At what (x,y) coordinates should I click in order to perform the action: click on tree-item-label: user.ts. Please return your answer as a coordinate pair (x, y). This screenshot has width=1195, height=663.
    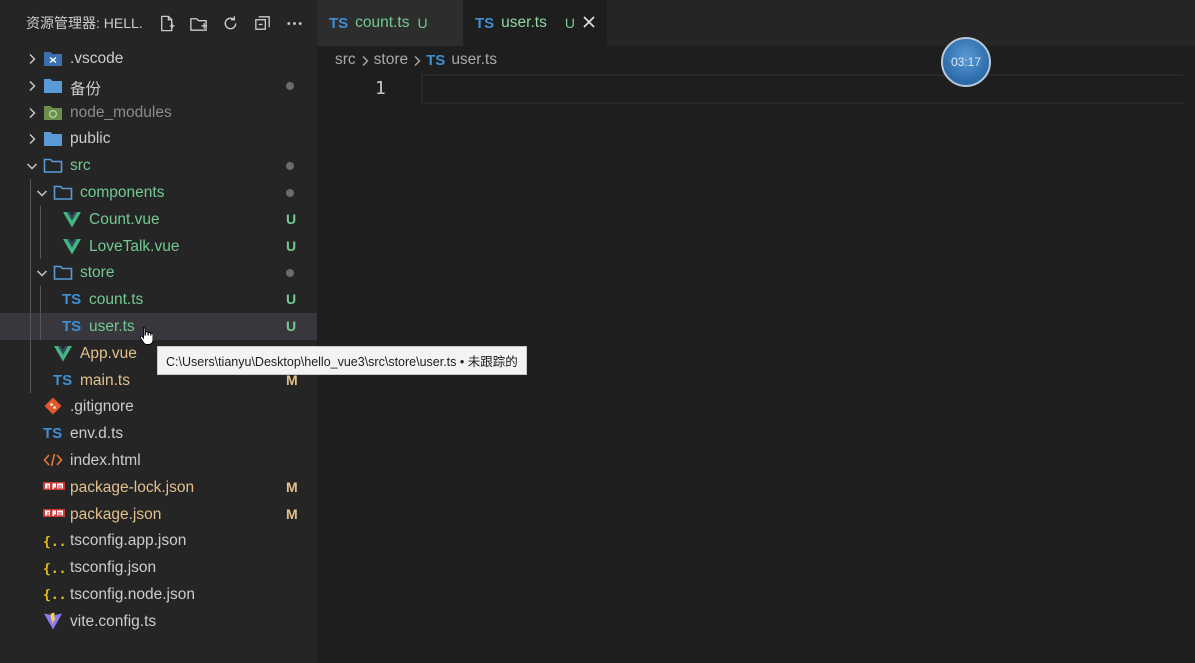
    Looking at the image, I should click on (112, 326).